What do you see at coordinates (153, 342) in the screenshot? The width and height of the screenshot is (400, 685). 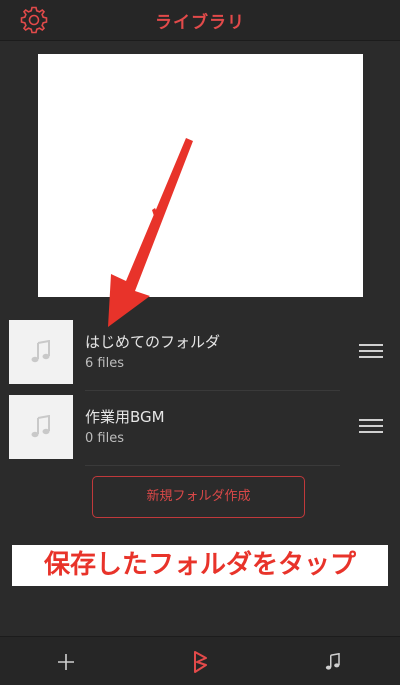 I see `folder-name: はじめてのフォルダ` at bounding box center [153, 342].